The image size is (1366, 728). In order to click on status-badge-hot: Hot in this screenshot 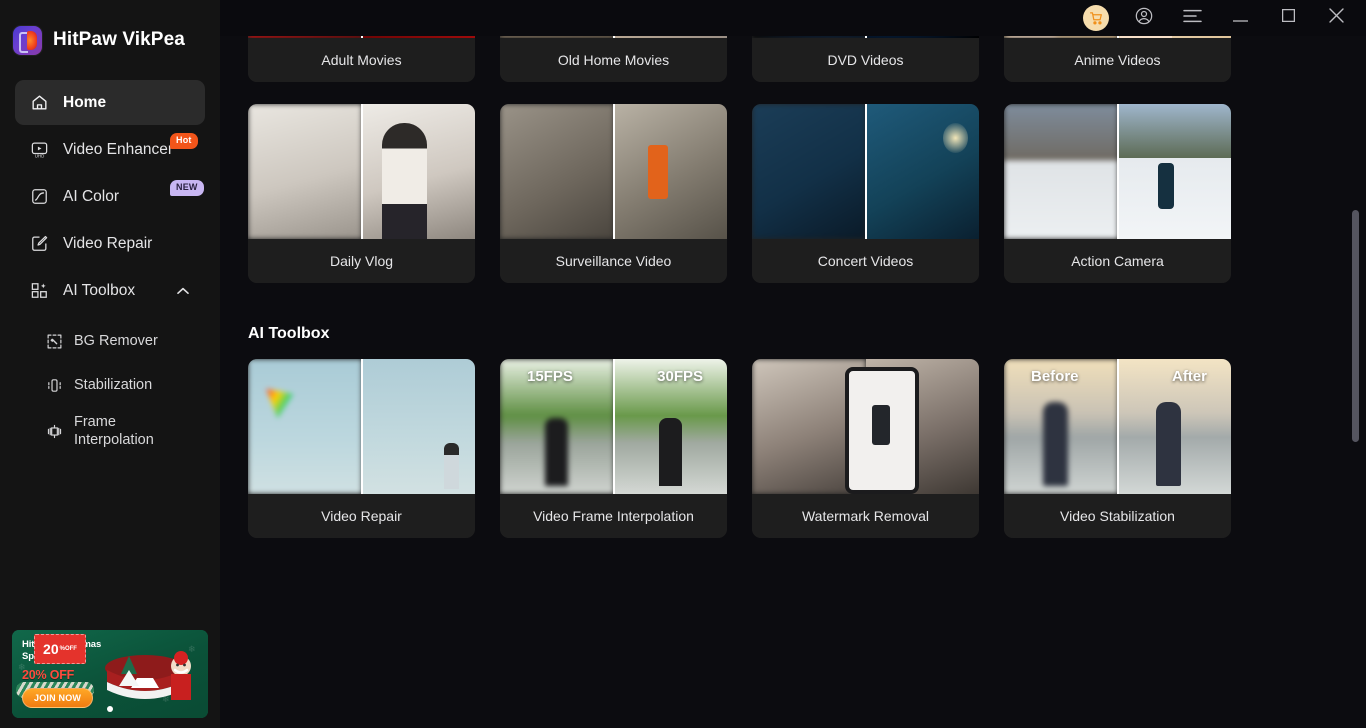, I will do `click(184, 141)`.